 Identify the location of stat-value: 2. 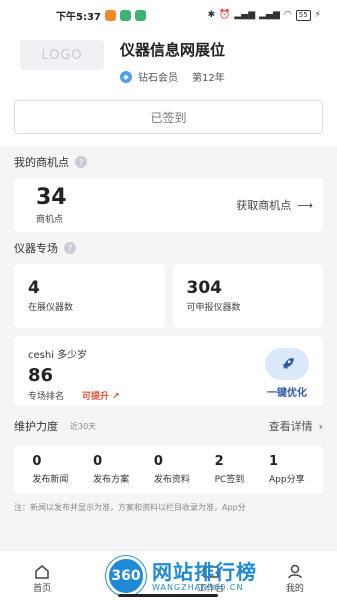
(219, 461).